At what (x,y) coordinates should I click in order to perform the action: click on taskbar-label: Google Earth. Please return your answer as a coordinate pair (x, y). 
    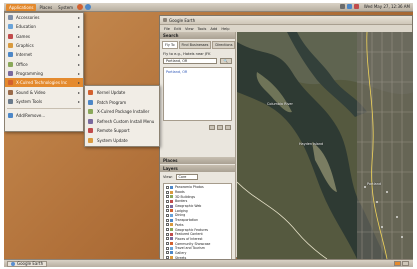
    Looking at the image, I should click on (30, 263).